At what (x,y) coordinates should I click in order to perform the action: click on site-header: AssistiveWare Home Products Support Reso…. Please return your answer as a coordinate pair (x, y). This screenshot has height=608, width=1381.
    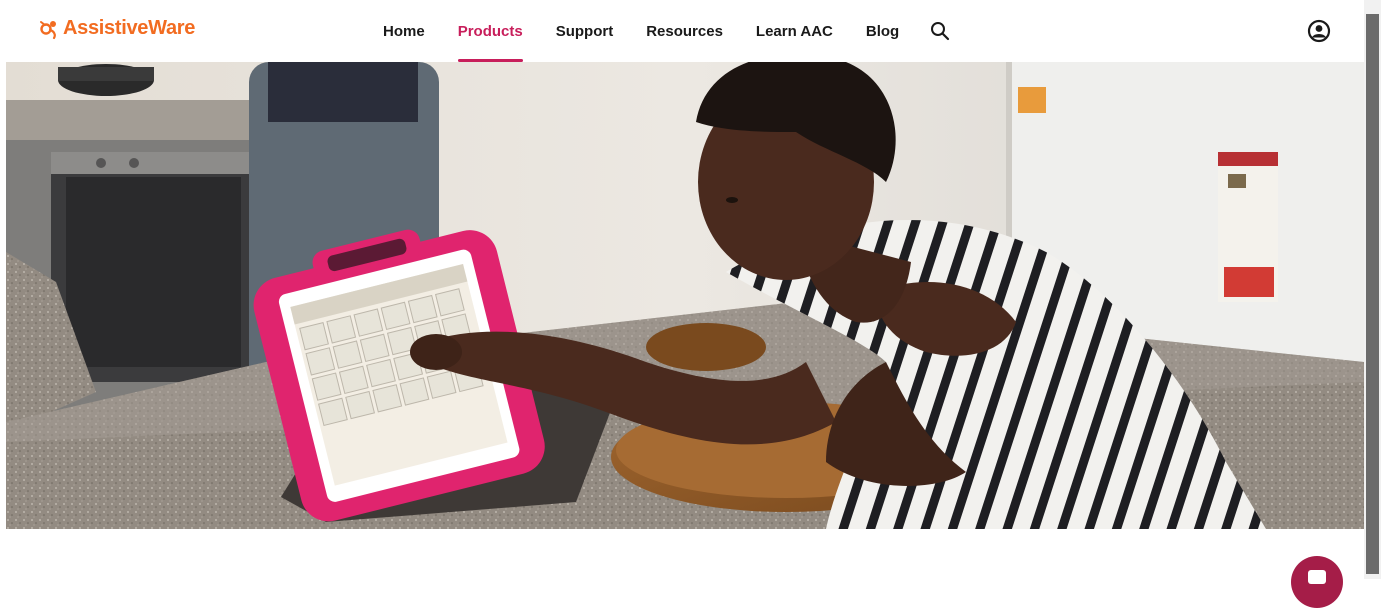
    Looking at the image, I should click on (682, 31).